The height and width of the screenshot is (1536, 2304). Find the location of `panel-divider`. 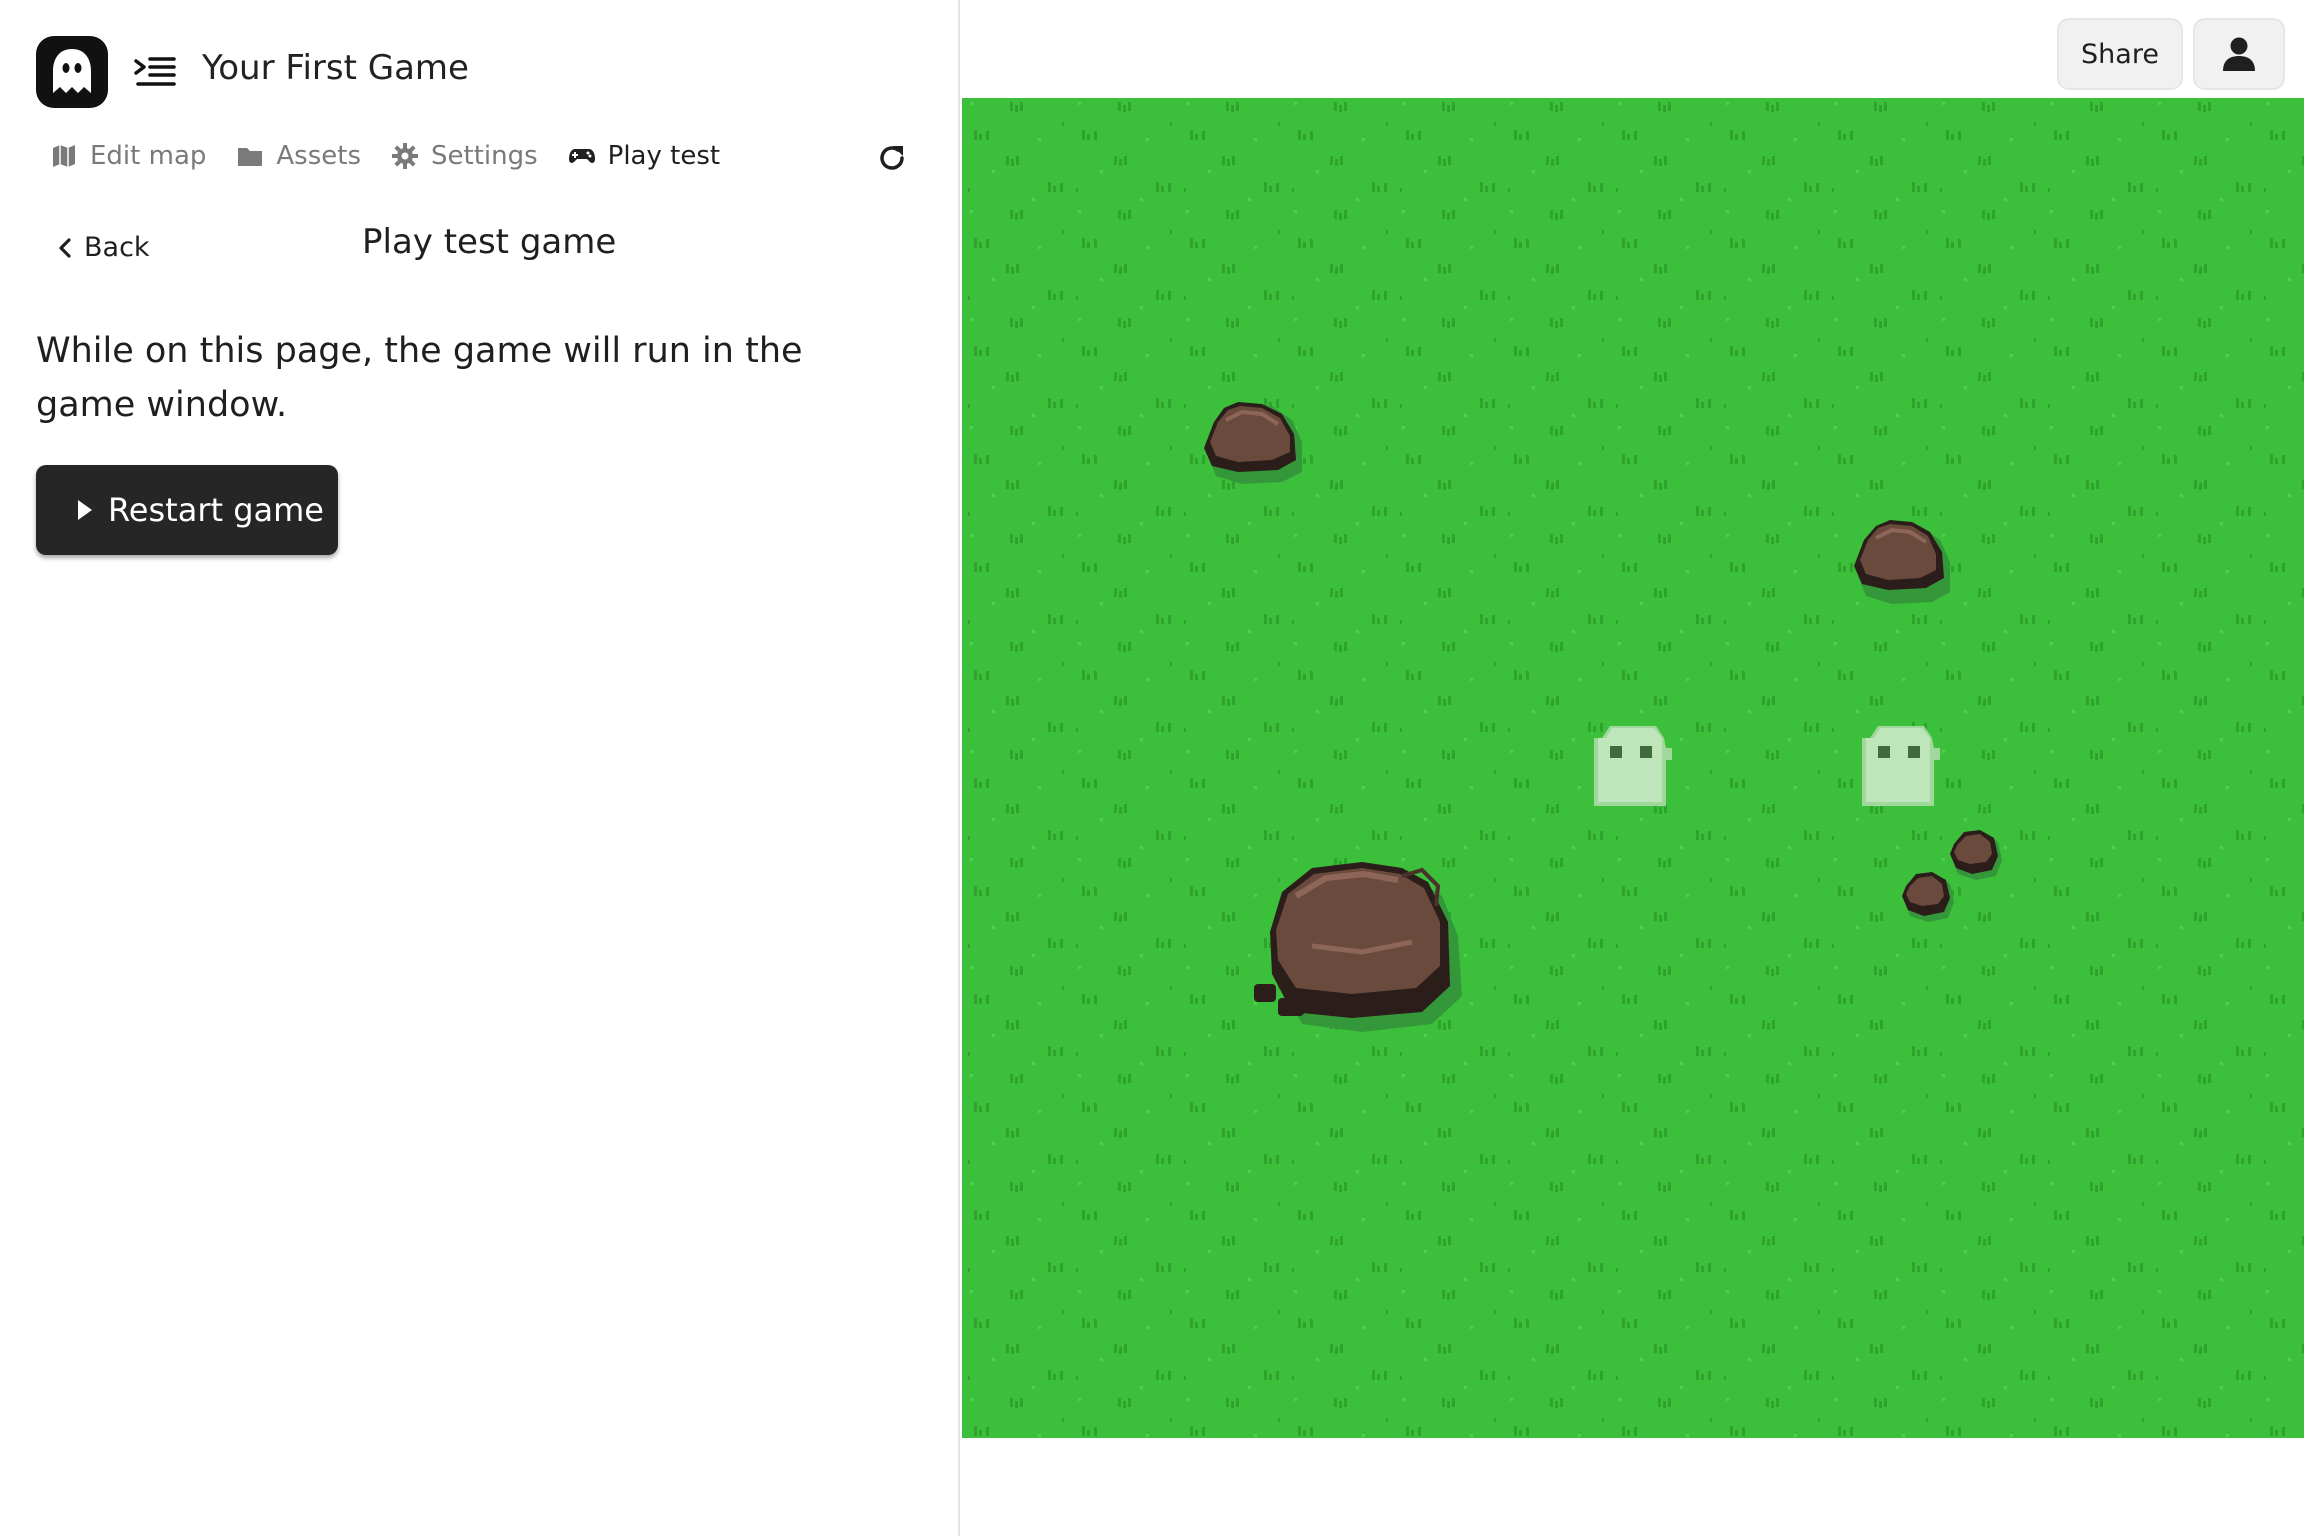

panel-divider is located at coordinates (959, 768).